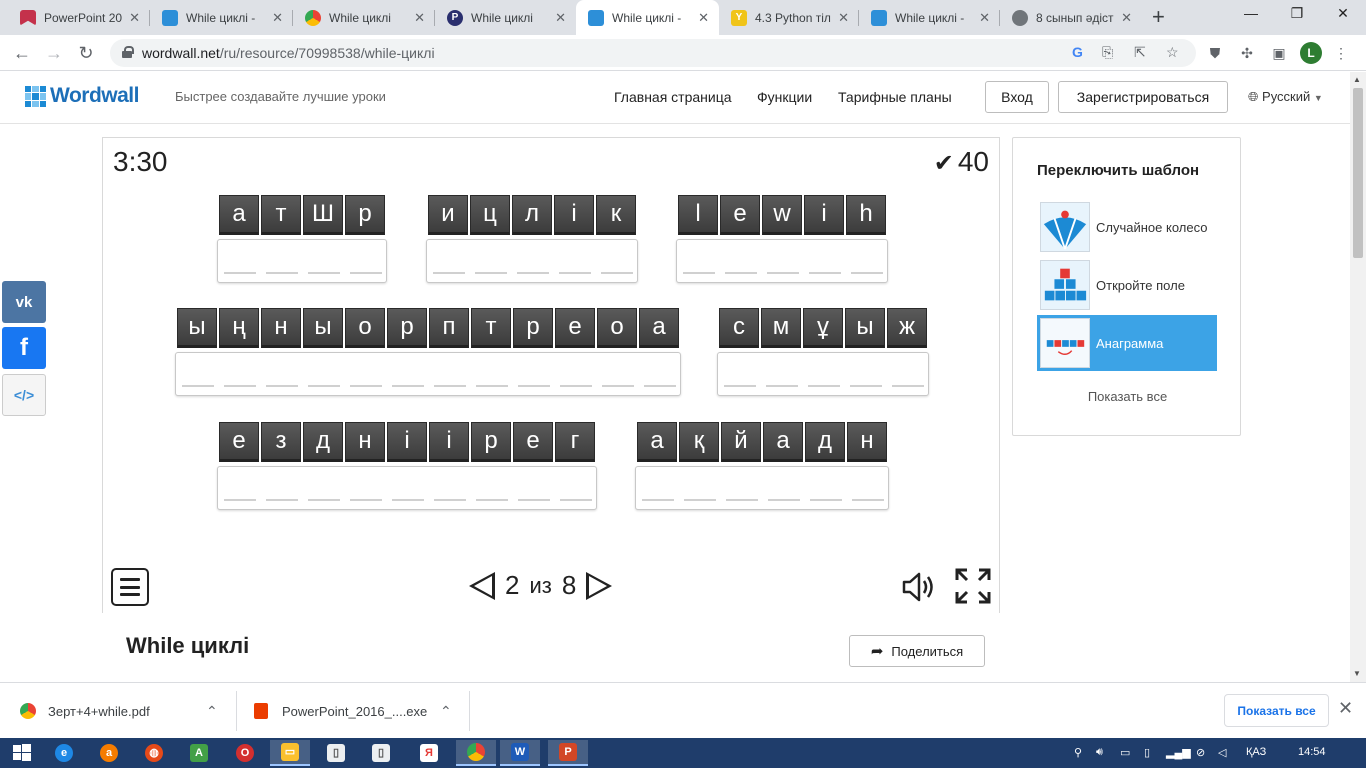 Image resolution: width=1366 pixels, height=768 pixels. Describe the element at coordinates (154, 753) in the screenshot. I see `app-orange-icon: ◍` at that location.